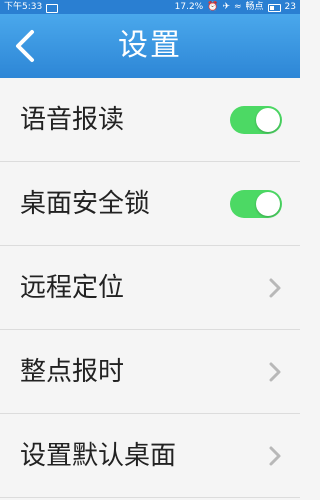  Describe the element at coordinates (72, 288) in the screenshot. I see `setting-label: 远程定位` at that location.